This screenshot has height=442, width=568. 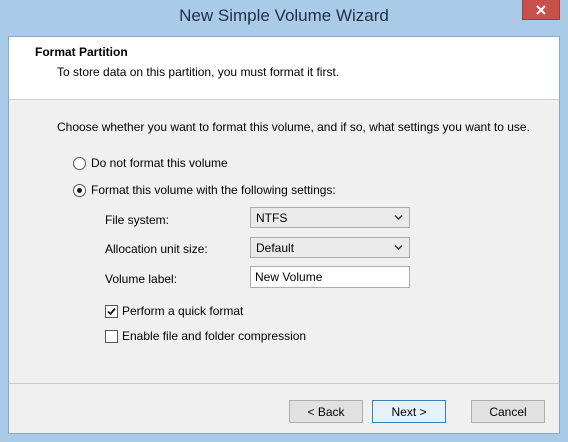 I want to click on back-button: < Back, so click(x=326, y=411).